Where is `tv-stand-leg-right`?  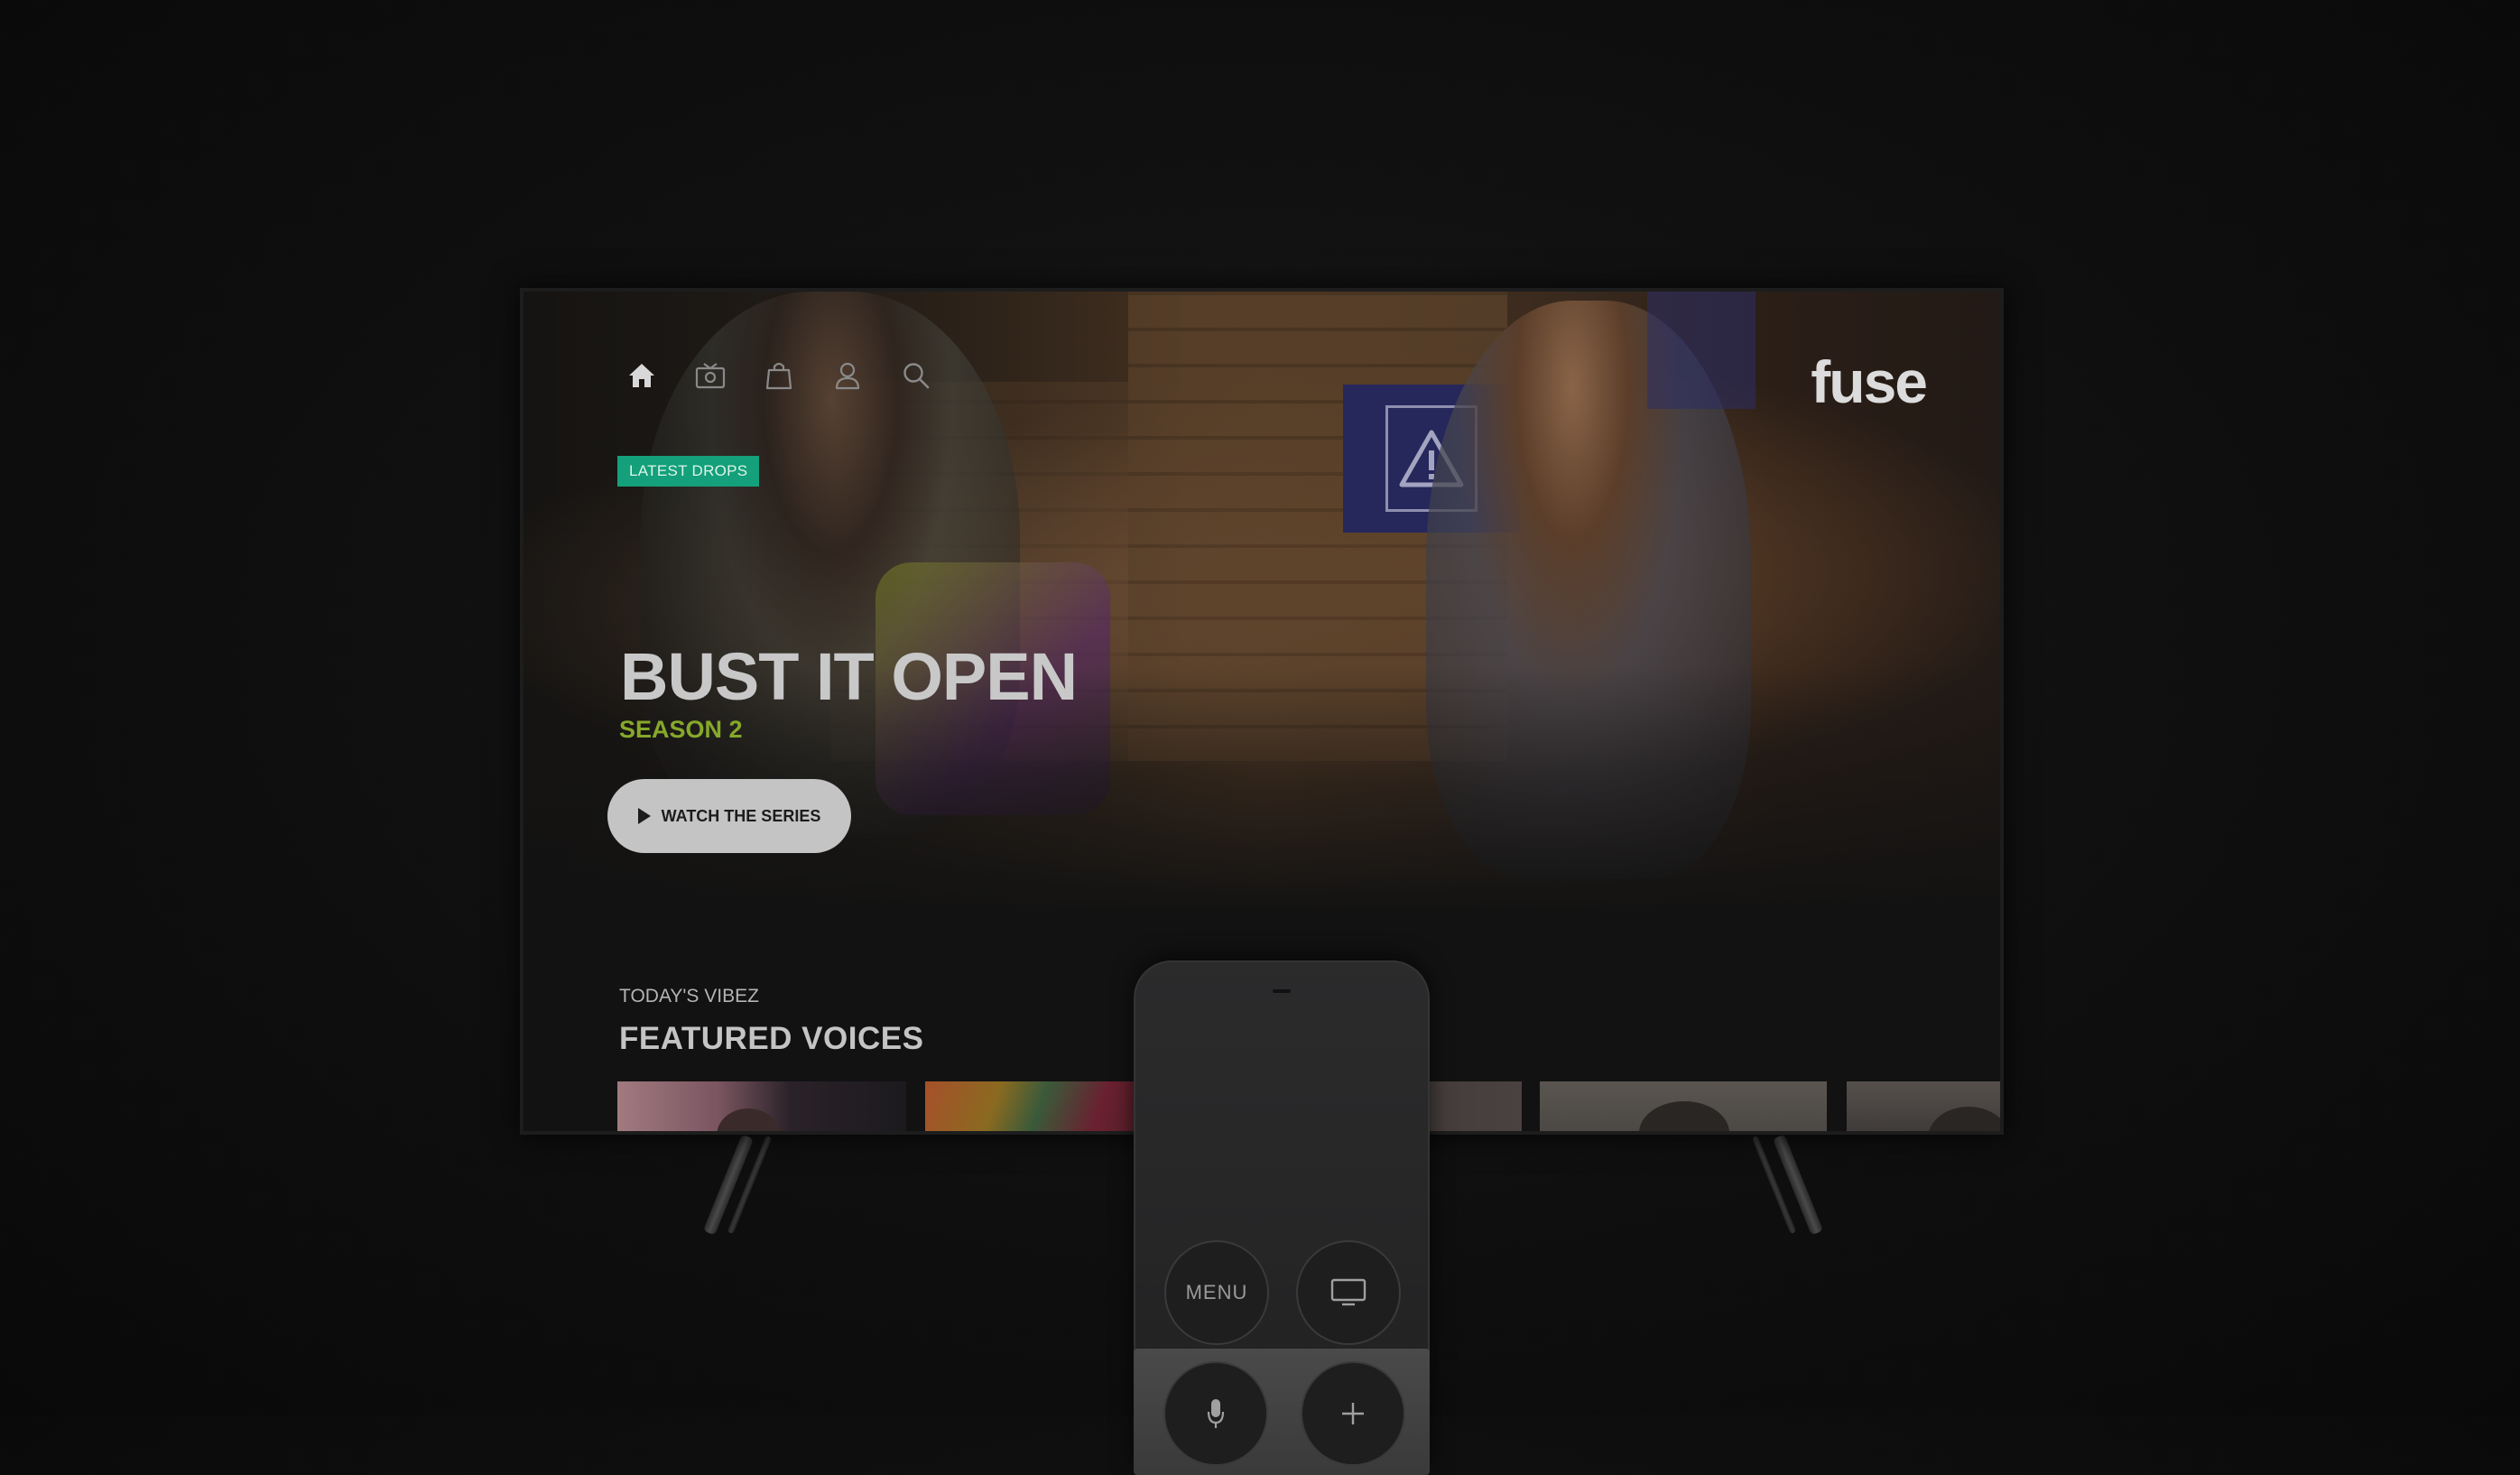
tv-stand-leg-right is located at coordinates (1798, 1185).